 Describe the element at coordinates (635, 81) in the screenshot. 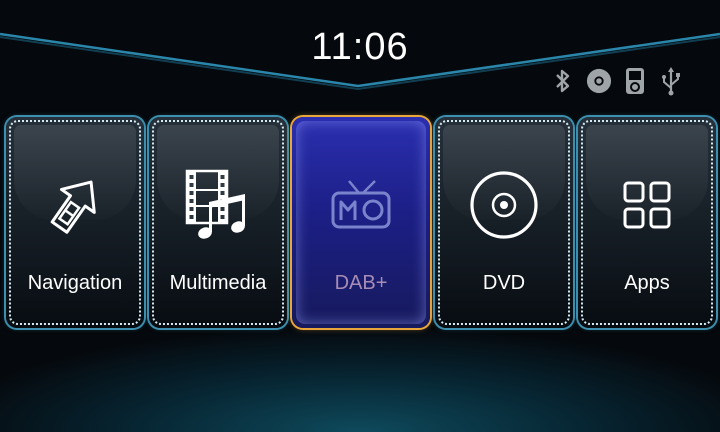

I see `music-player-icon` at that location.